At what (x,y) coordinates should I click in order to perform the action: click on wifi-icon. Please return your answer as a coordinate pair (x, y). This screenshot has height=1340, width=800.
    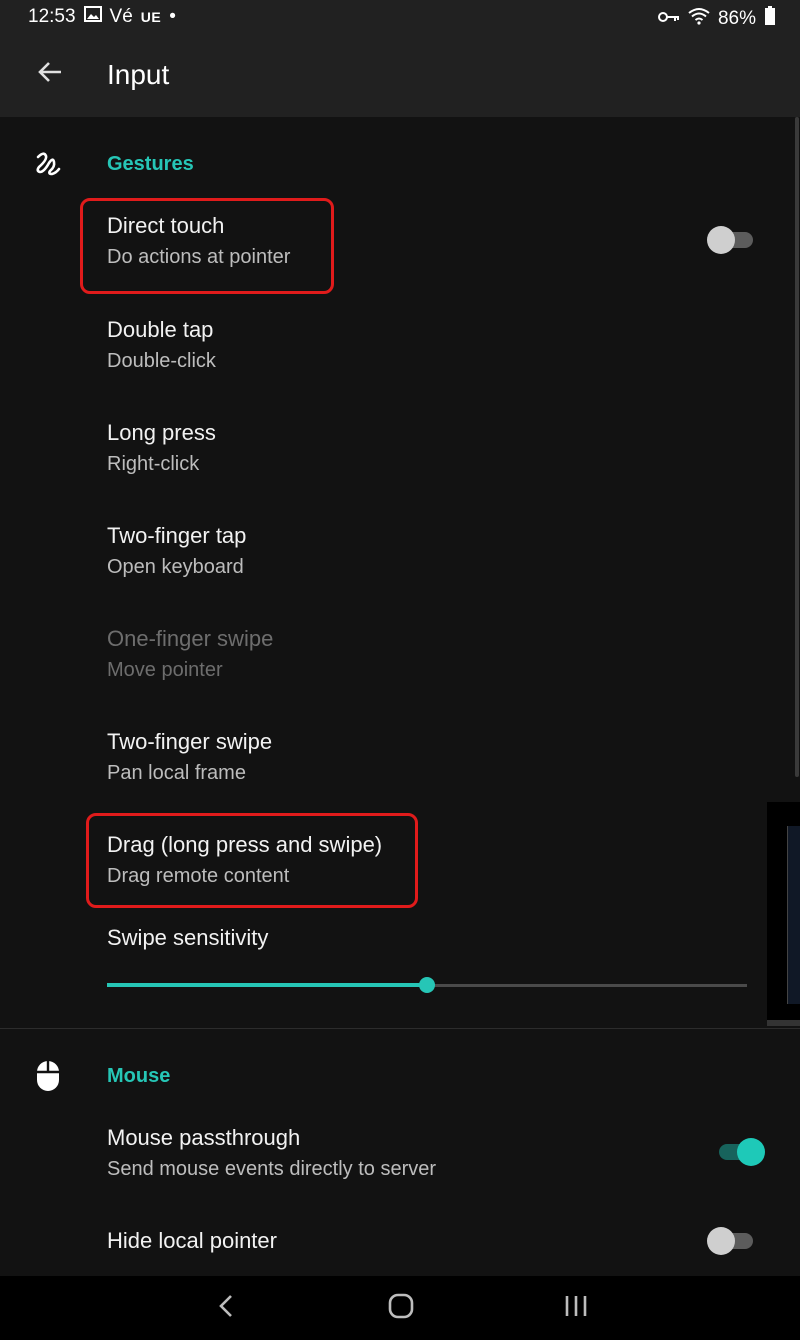
    Looking at the image, I should click on (699, 19).